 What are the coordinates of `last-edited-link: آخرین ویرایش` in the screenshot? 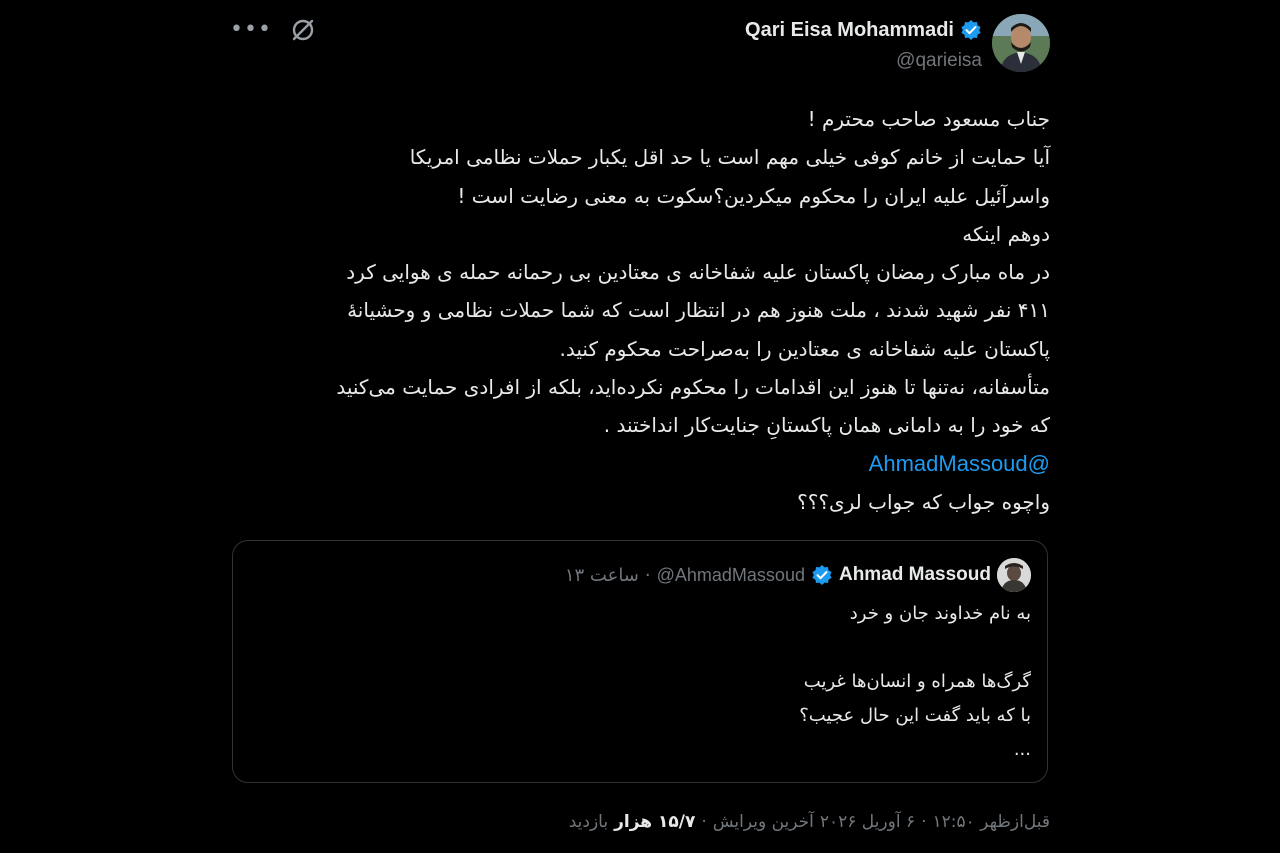 It's located at (763, 822).